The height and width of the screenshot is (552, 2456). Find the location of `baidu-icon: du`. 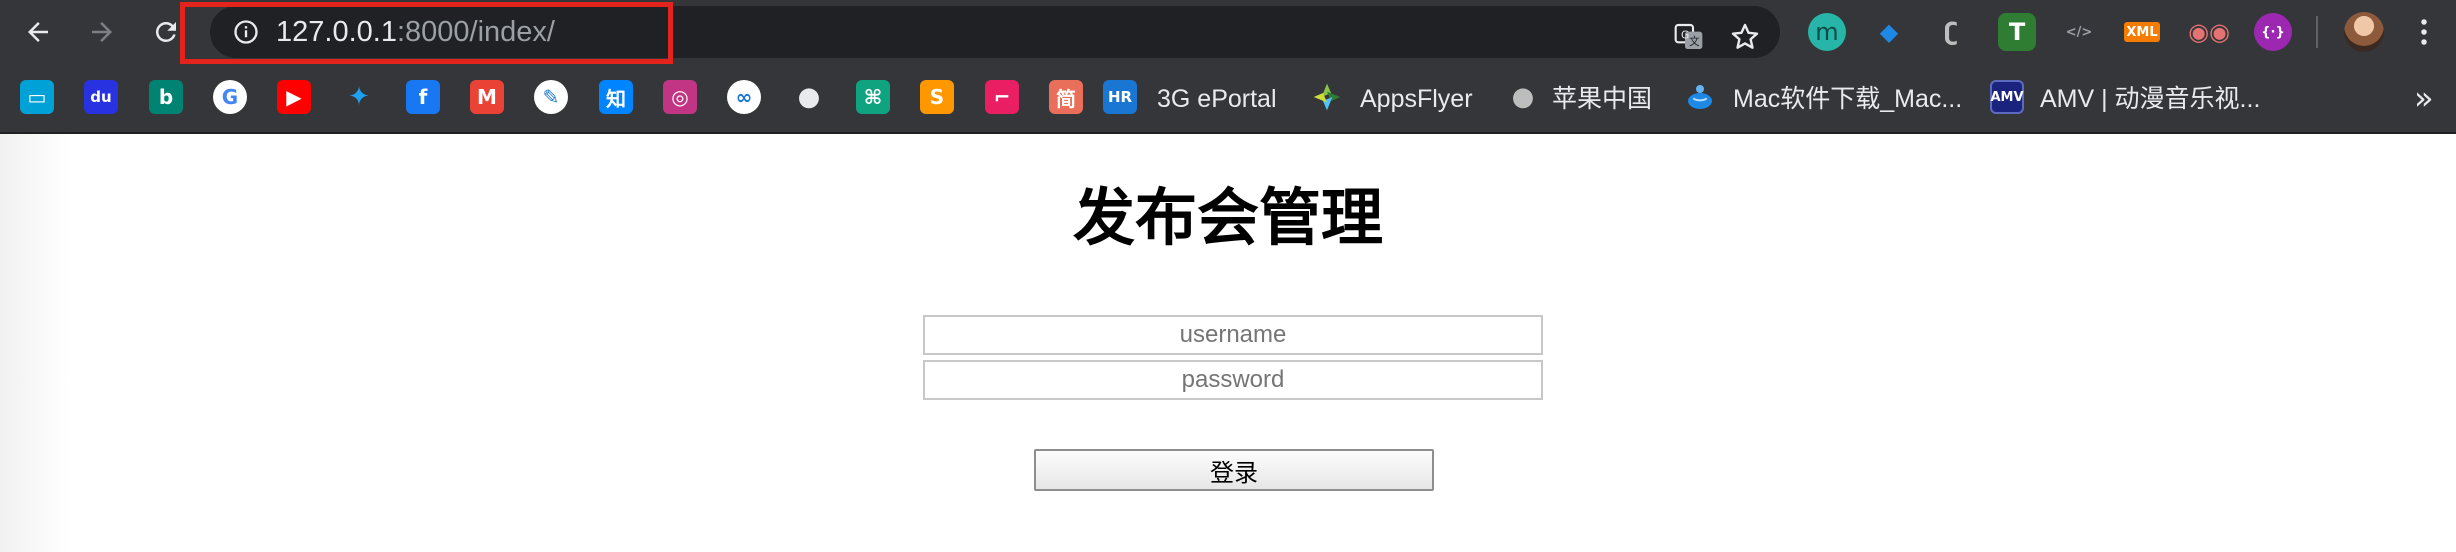

baidu-icon: du is located at coordinates (101, 97).